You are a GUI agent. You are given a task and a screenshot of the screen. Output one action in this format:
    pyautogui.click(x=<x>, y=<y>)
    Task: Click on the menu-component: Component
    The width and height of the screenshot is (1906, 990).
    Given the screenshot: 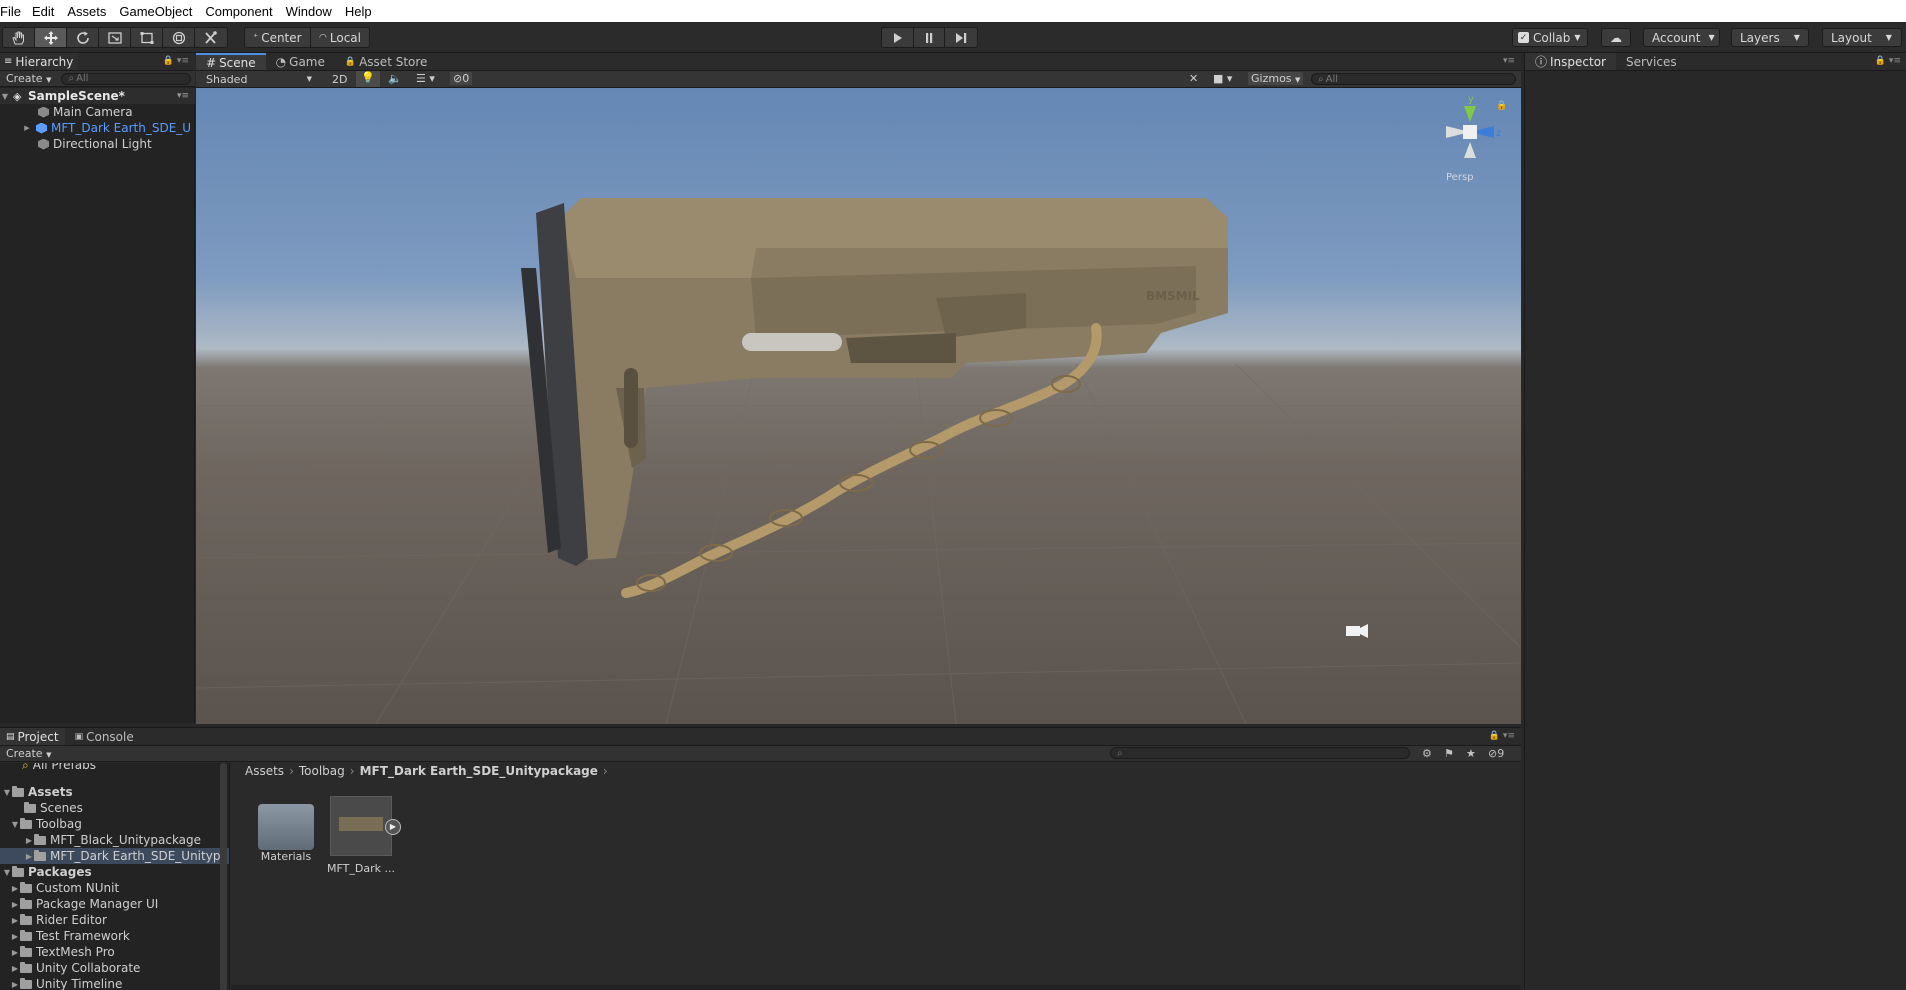 What is the action you would take?
    pyautogui.click(x=245, y=11)
    